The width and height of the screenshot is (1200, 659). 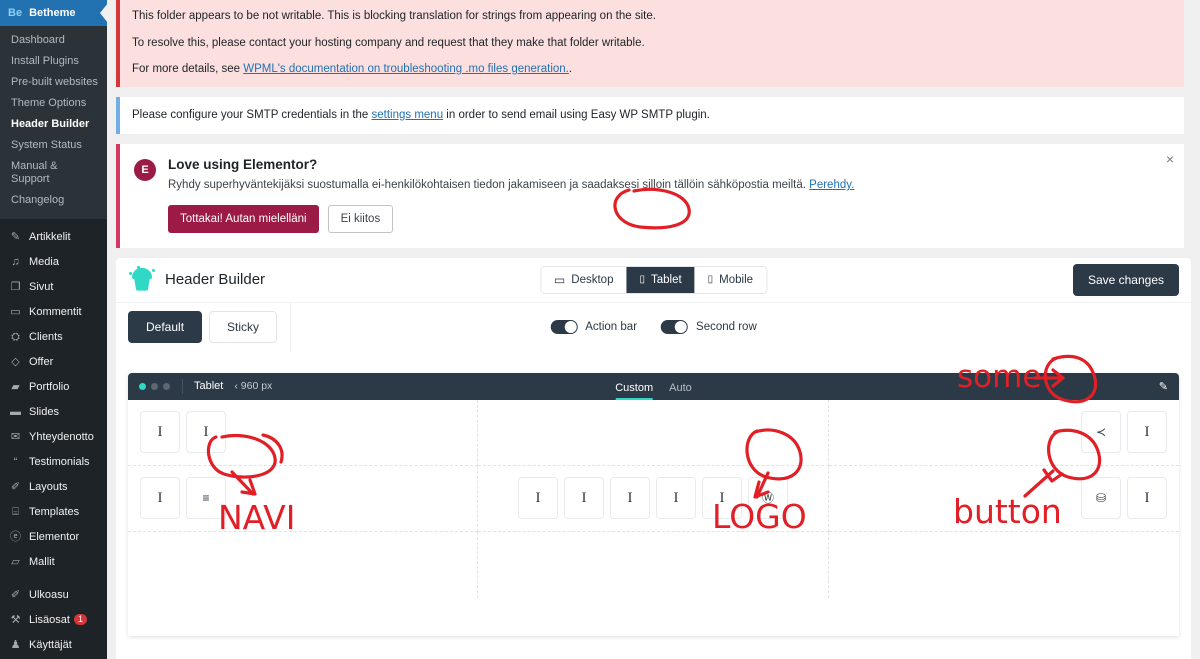 What do you see at coordinates (53, 287) in the screenshot?
I see `sidebar-item-sivut: ❐ Sivut` at bounding box center [53, 287].